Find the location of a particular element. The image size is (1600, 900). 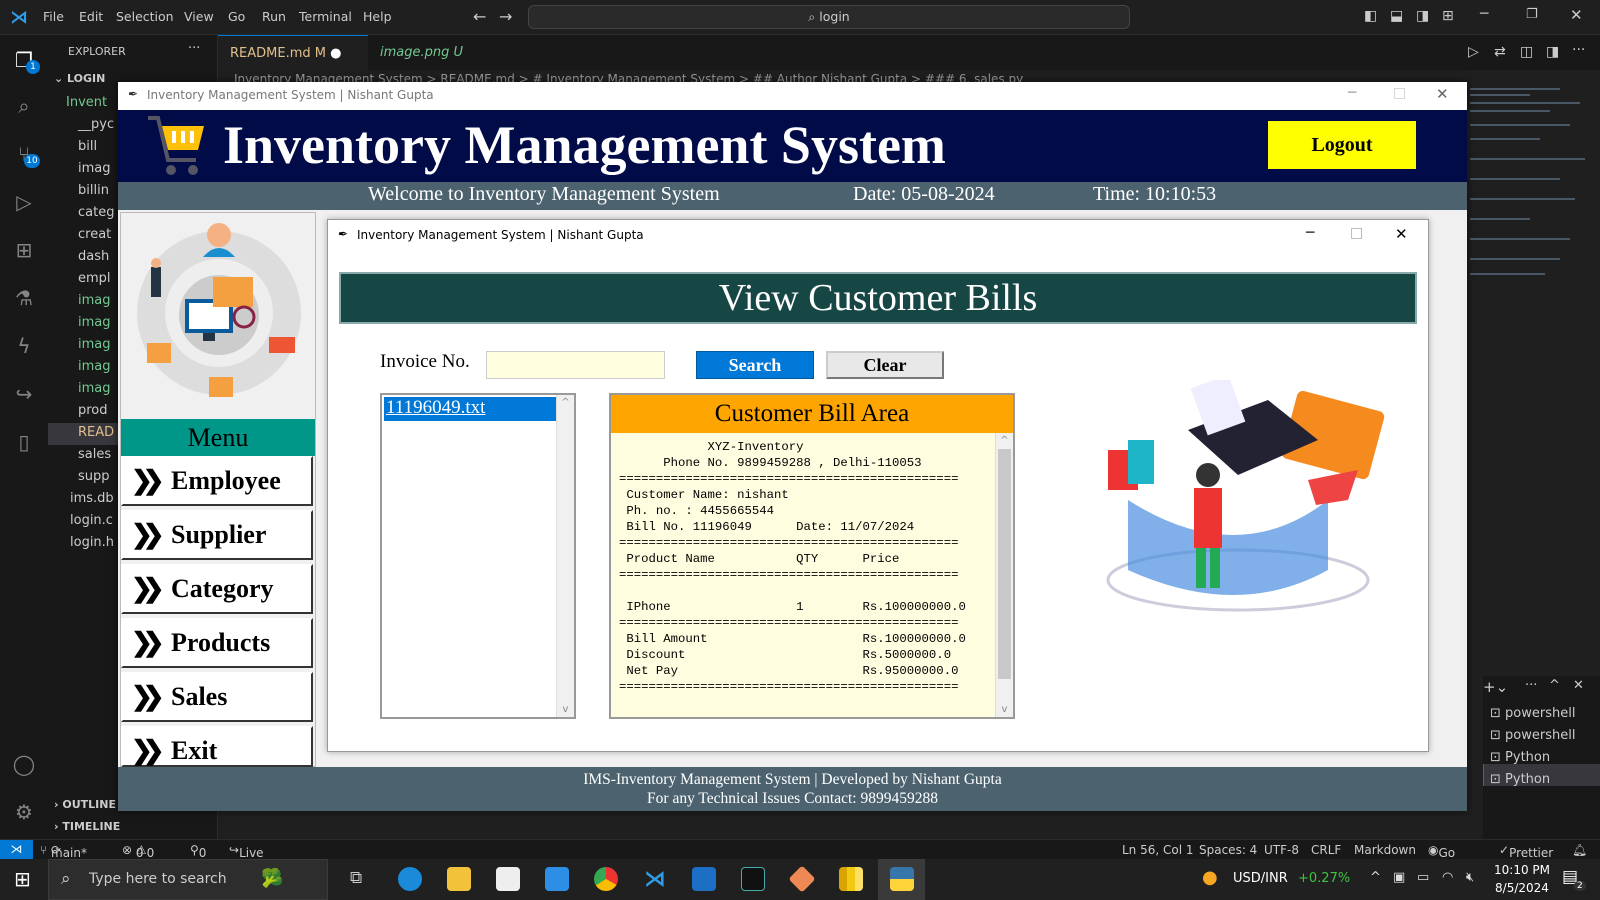

file-explorer-icon is located at coordinates (459, 879).